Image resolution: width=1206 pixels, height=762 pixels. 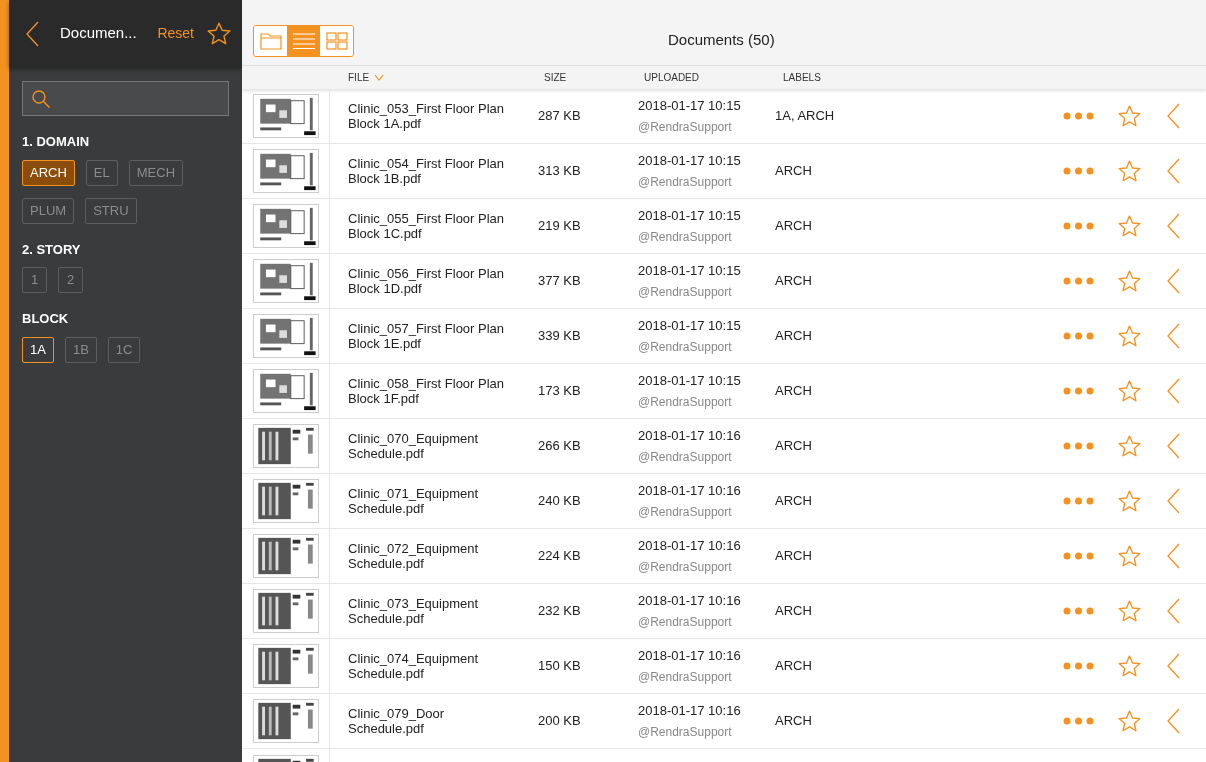 What do you see at coordinates (414, 446) in the screenshot?
I see `file-name: Clinic_070_Equipment Schedule.pdf` at bounding box center [414, 446].